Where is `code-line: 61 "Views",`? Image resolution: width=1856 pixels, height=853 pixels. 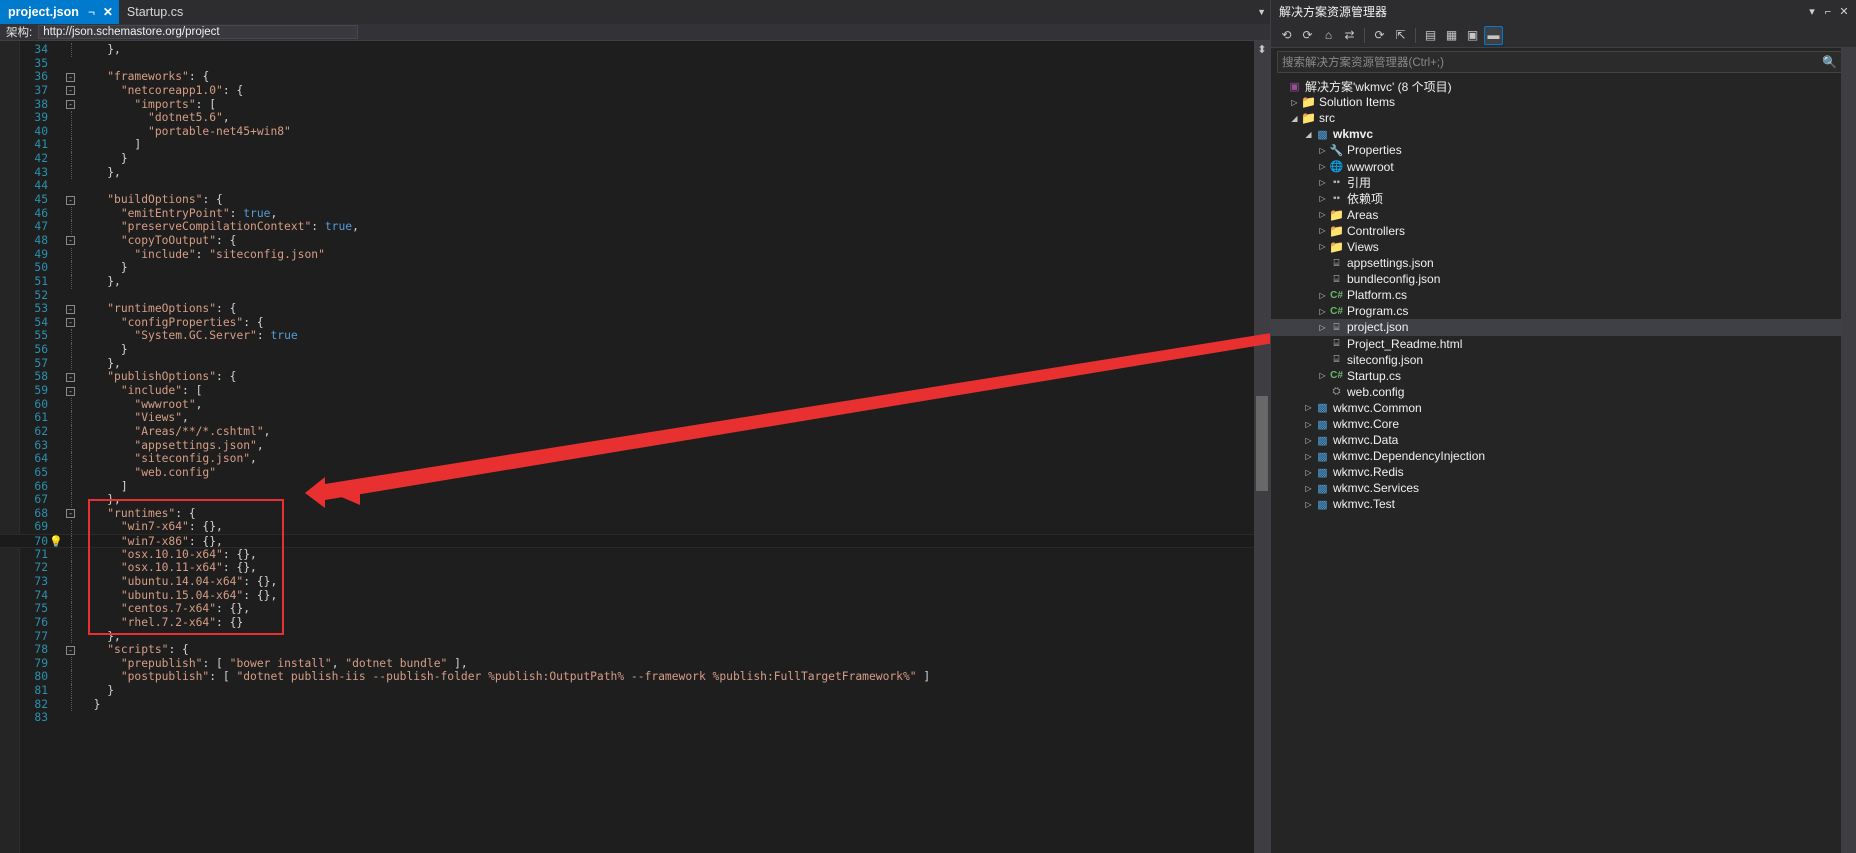
code-line: 61 "Views", is located at coordinates (635, 418).